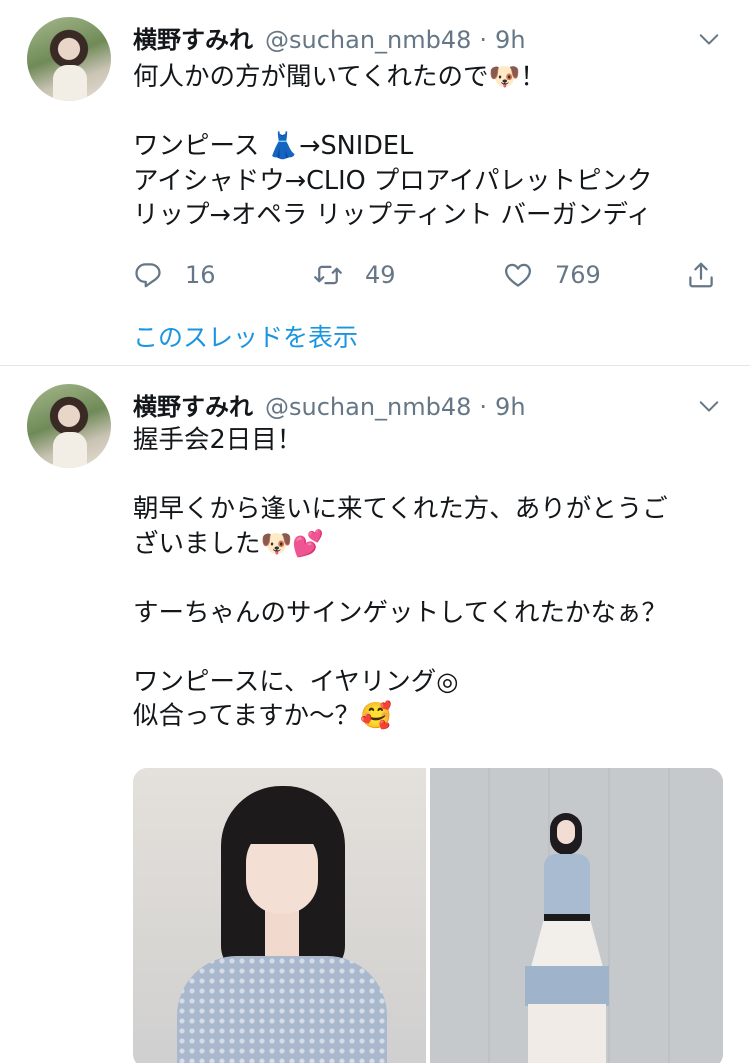  I want to click on photo-dress-top, so click(567, 885).